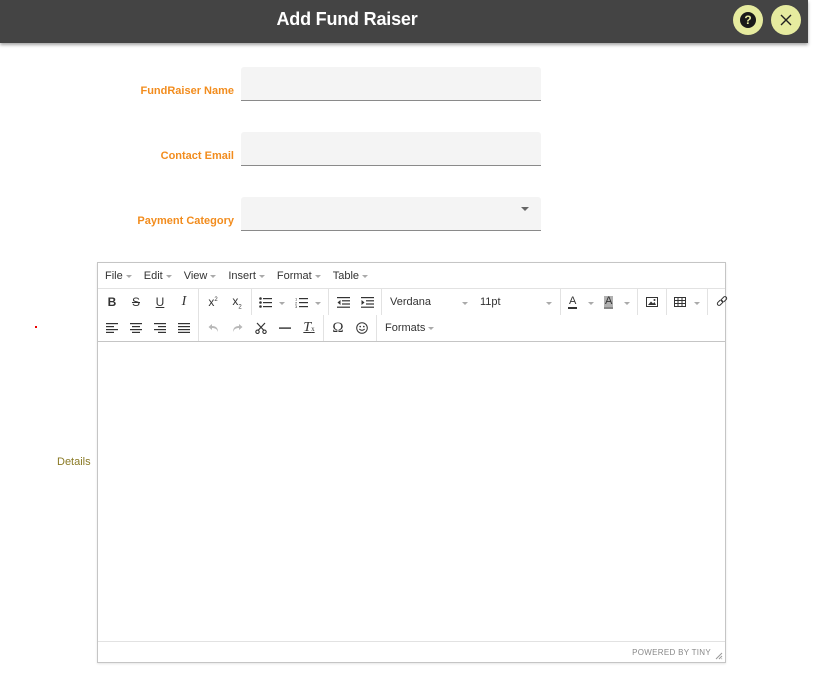 The image size is (815, 674). I want to click on svg-text: 3, so click(296, 306).